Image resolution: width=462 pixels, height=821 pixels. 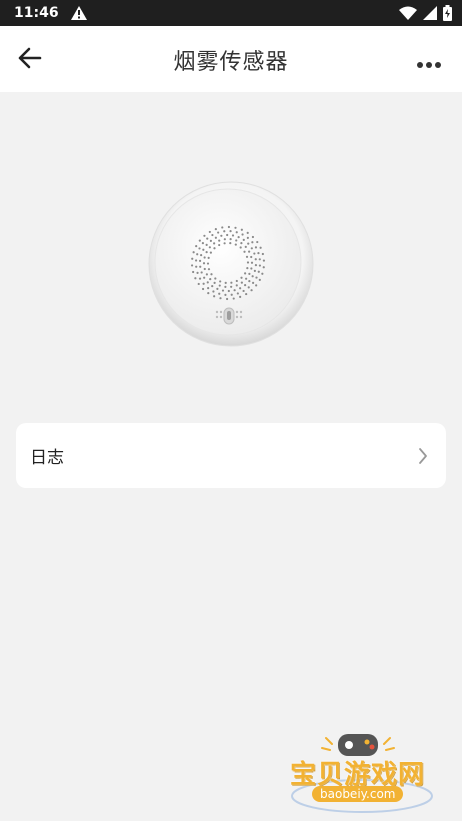 I want to click on battery-charging-icon, so click(x=447, y=13).